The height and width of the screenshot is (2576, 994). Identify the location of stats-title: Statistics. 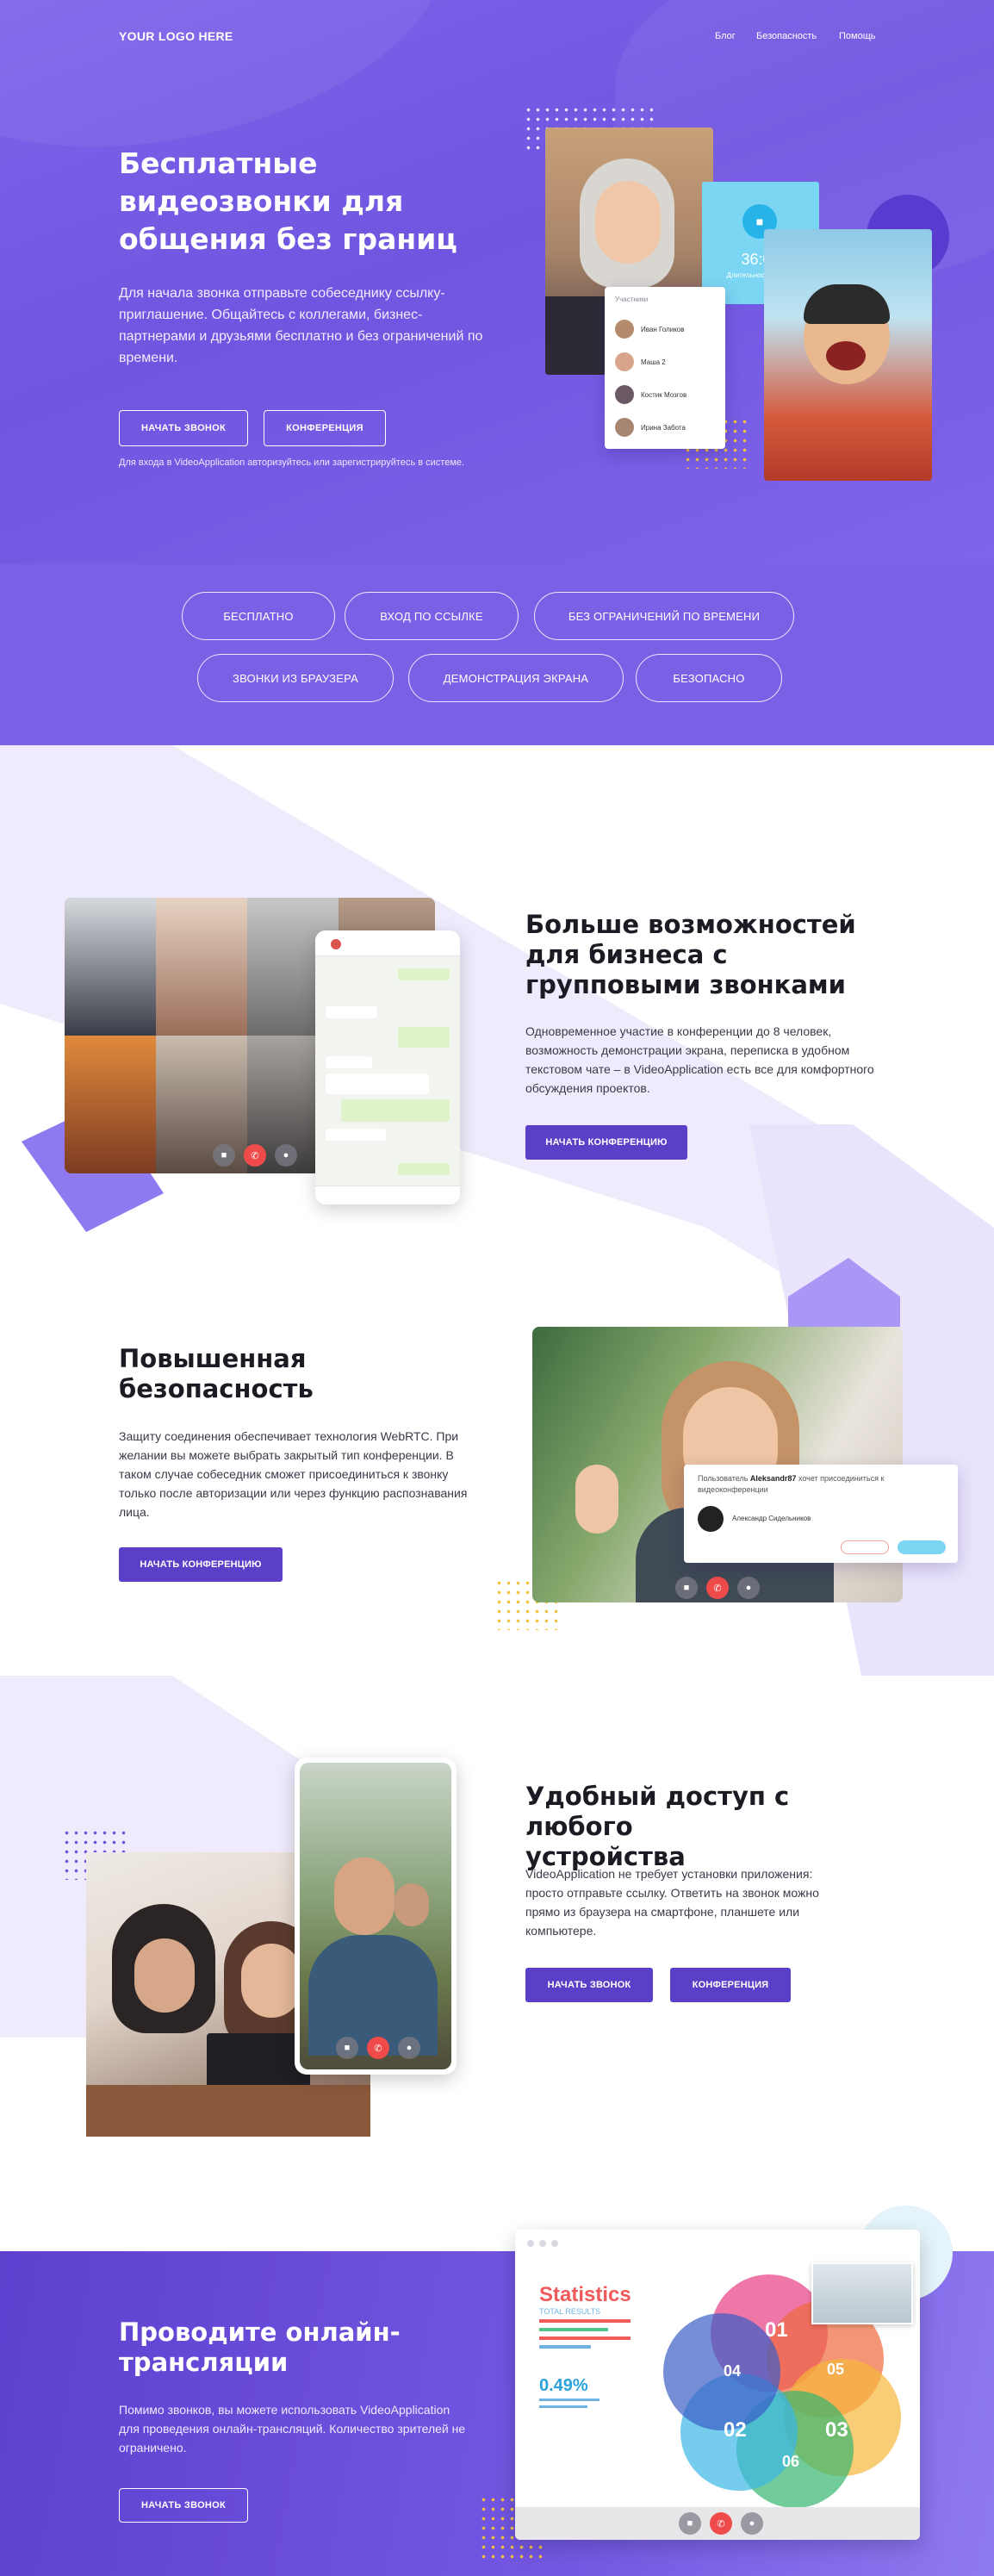
(585, 2295).